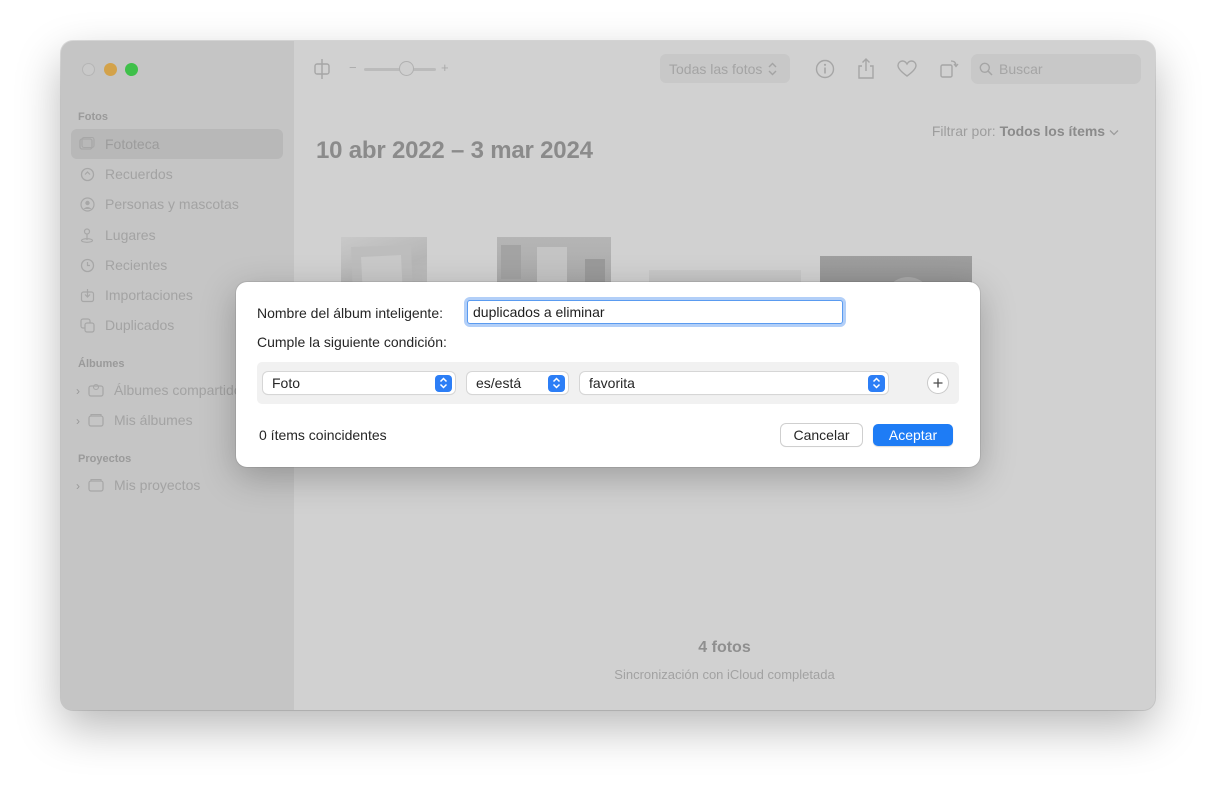 The height and width of the screenshot is (790, 1216). What do you see at coordinates (1052, 131) in the screenshot?
I see `filter-value: Todos los ítems` at bounding box center [1052, 131].